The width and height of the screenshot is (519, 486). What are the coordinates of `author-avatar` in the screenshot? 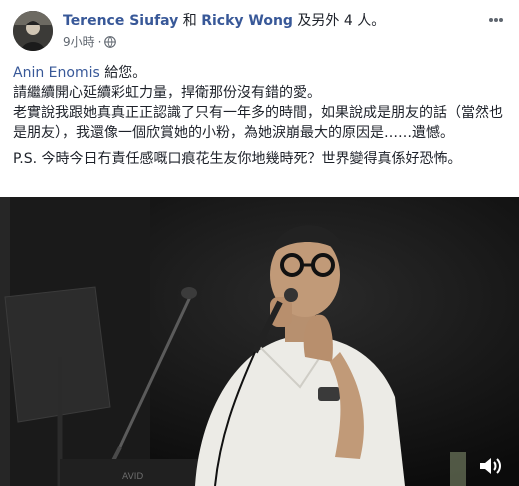 It's located at (33, 31).